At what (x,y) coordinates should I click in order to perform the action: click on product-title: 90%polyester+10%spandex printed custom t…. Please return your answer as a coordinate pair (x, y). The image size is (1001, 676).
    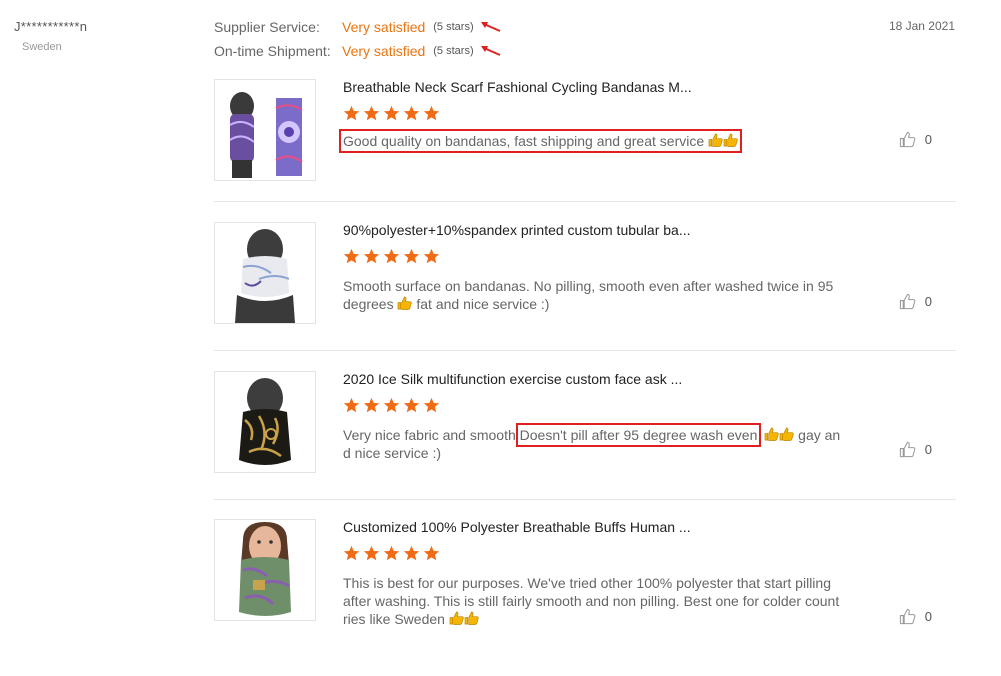
    Looking at the image, I should click on (517, 230).